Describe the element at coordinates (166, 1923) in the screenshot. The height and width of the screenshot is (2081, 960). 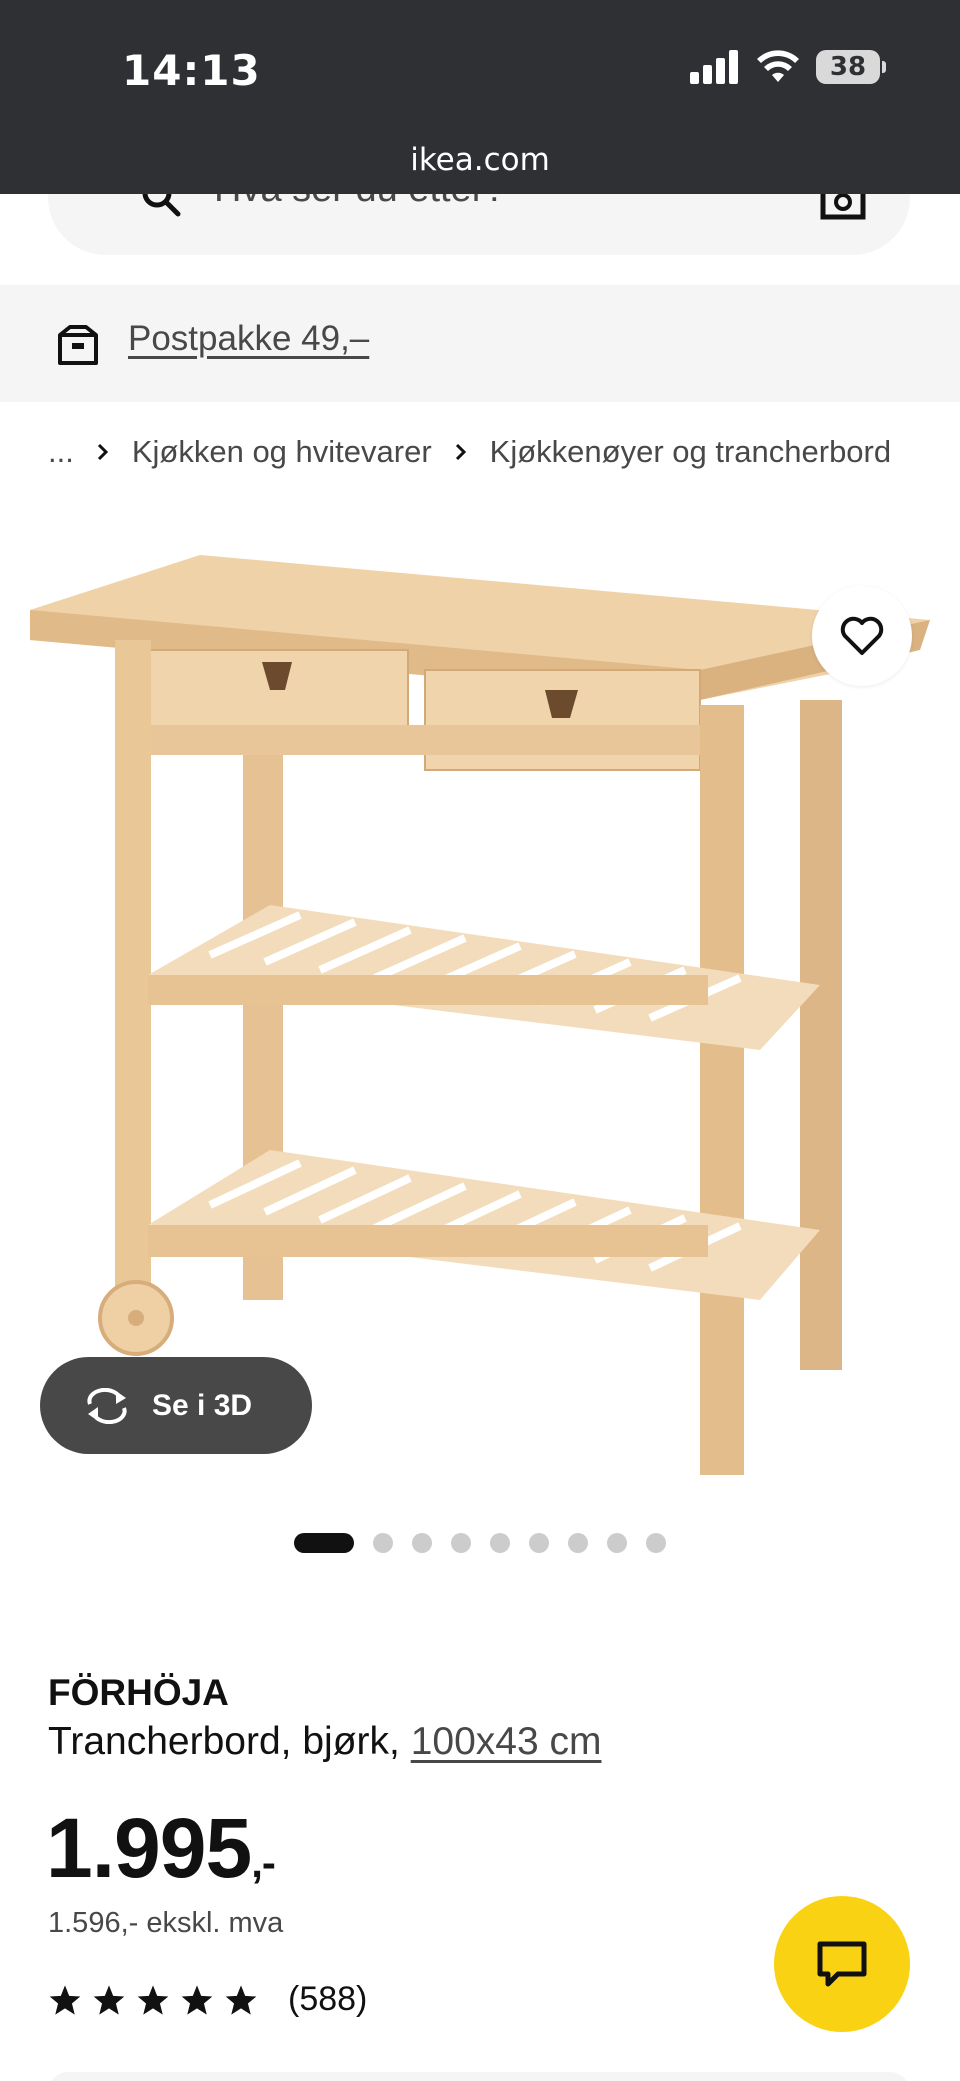
I see `price-excl-vat: 1.596,- ekskl. mva` at that location.